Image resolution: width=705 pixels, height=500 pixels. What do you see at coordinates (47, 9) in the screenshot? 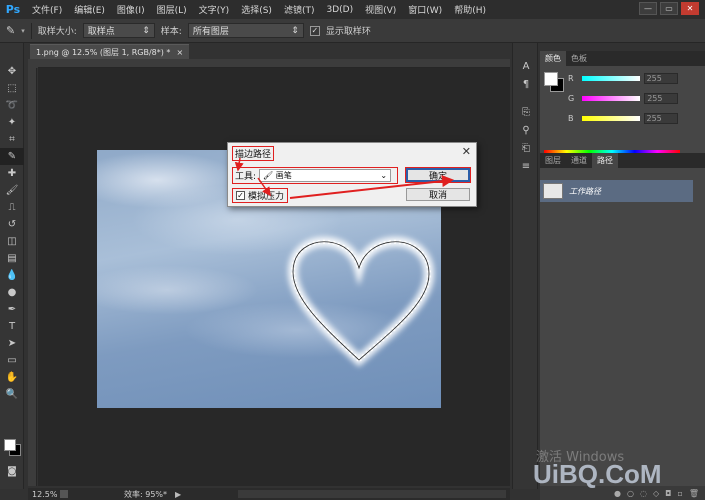
I see `menu-file: 文件(F)` at bounding box center [47, 9].